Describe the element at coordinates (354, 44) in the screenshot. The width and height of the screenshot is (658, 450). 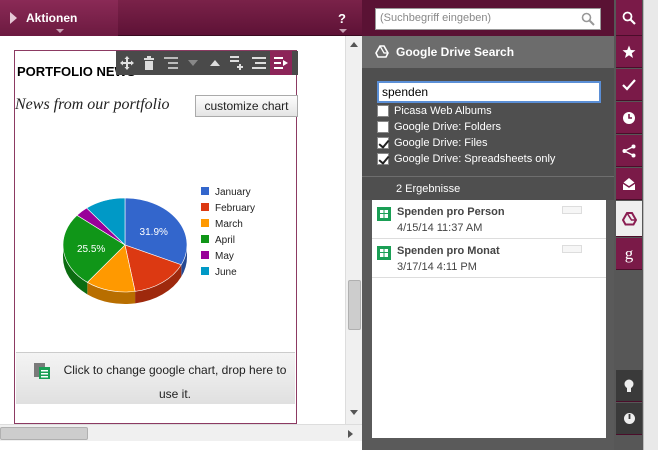
I see `scroll-up-arrow-icon` at that location.